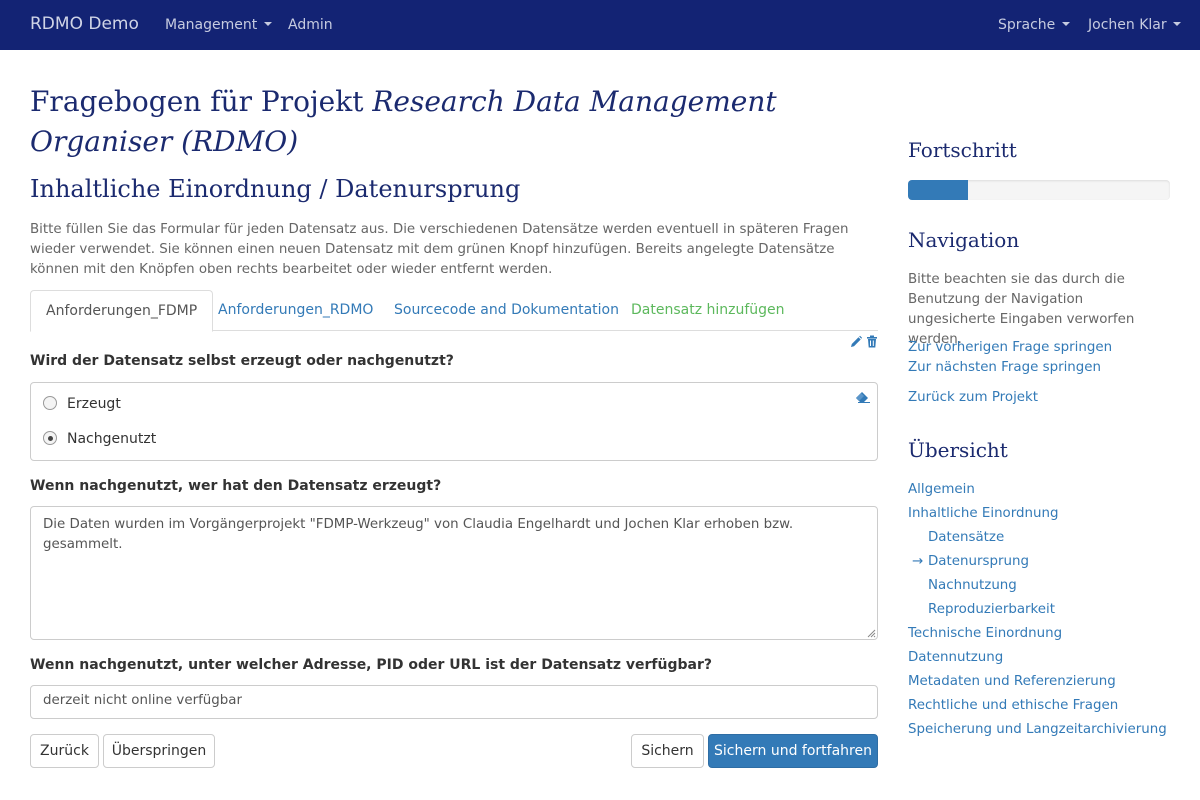 The width and height of the screenshot is (1200, 800). I want to click on overview-item-inhaltliche-einordnung: Inhaltliche Einordnung, so click(983, 513).